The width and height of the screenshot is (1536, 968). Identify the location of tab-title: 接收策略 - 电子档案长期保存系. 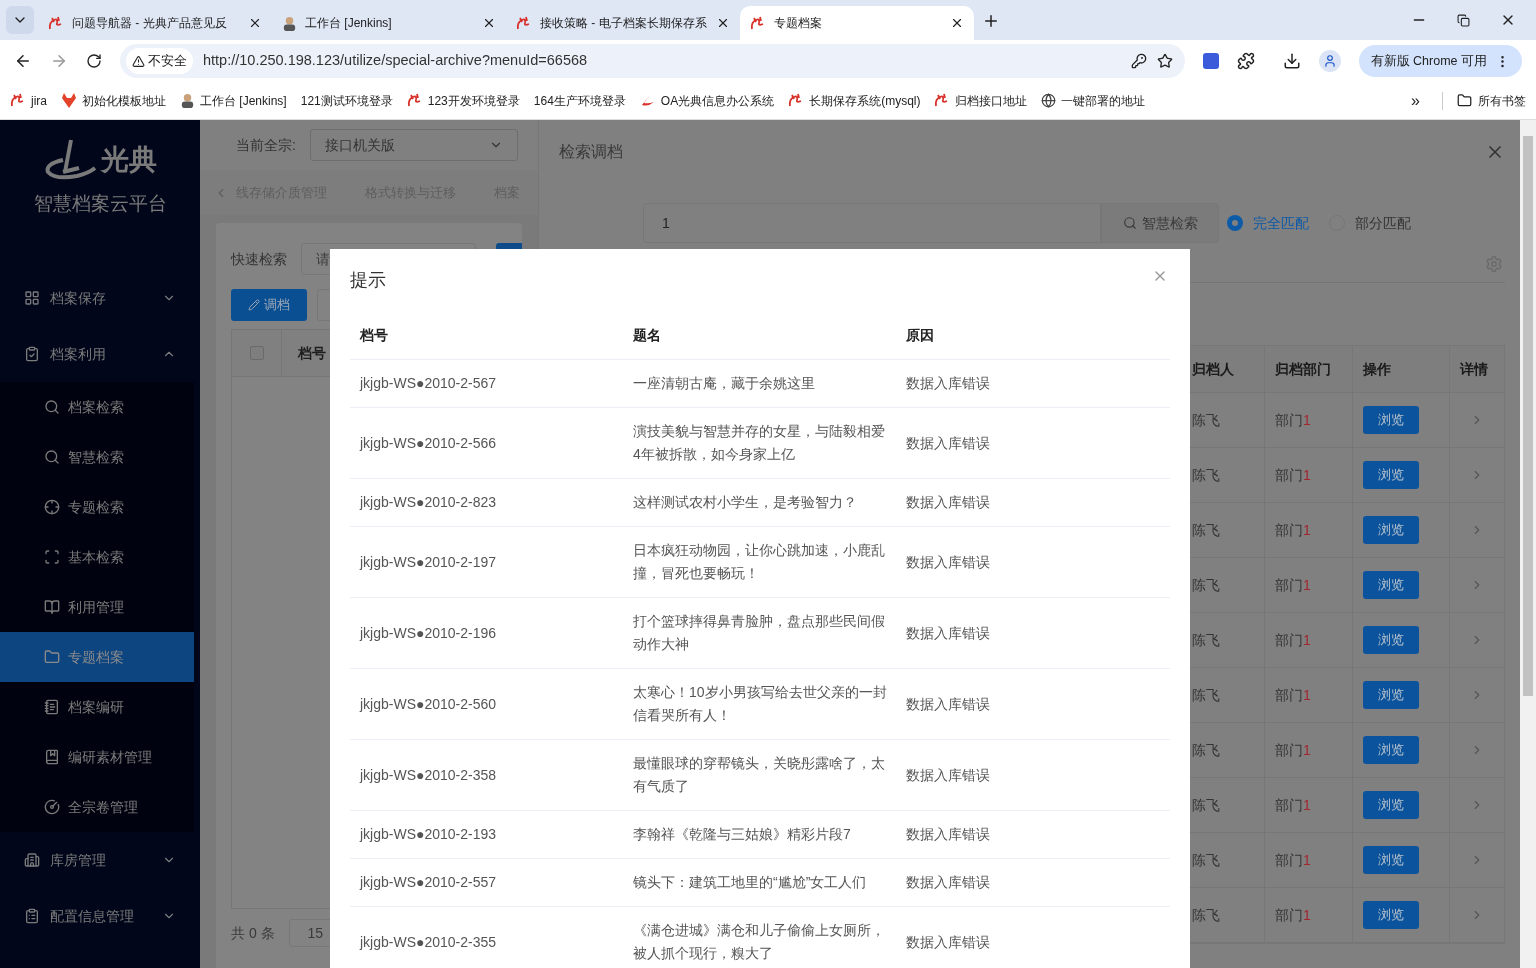
(624, 23).